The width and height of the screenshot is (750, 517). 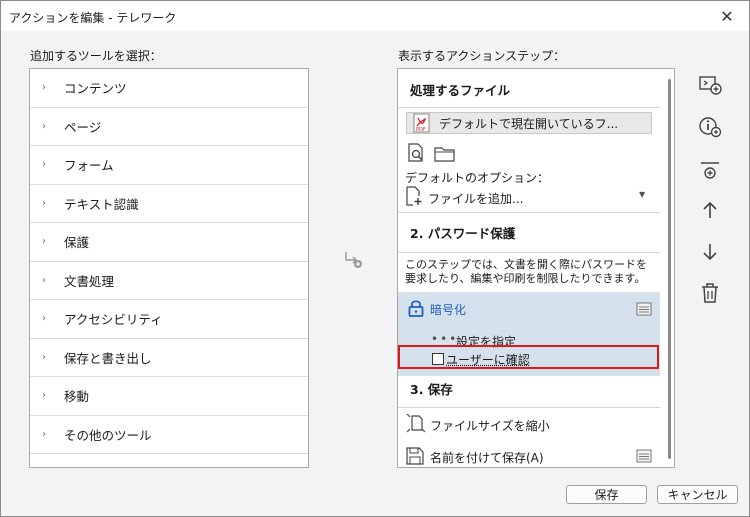 What do you see at coordinates (169, 165) in the screenshot?
I see `tool-item-forms: › フォーム` at bounding box center [169, 165].